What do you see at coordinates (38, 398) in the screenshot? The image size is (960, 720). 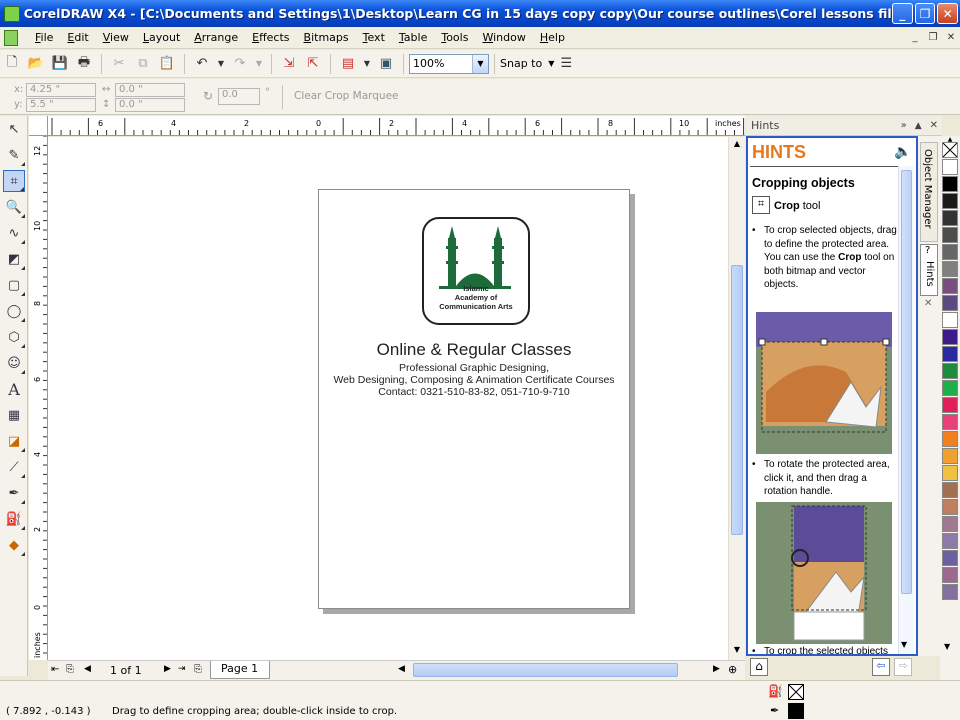 I see `vertical-ruler: 12 10 8 6 4 2 0 inches` at bounding box center [38, 398].